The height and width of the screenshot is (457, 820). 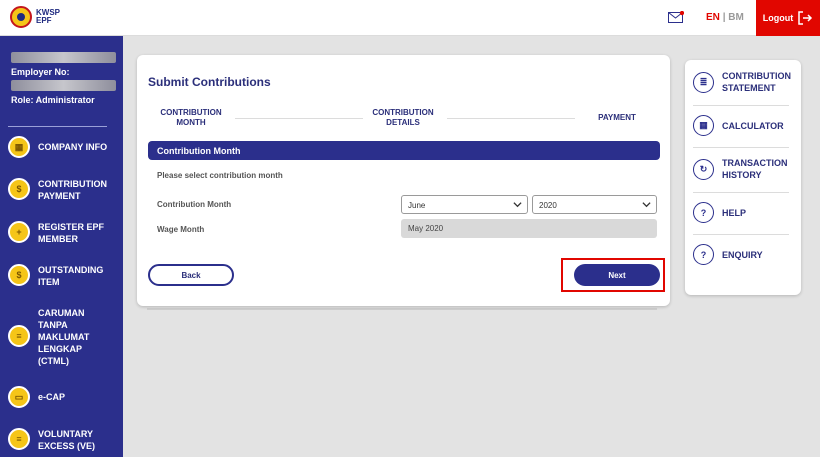 What do you see at coordinates (617, 117) in the screenshot?
I see `step-payment: PAYMENT` at bounding box center [617, 117].